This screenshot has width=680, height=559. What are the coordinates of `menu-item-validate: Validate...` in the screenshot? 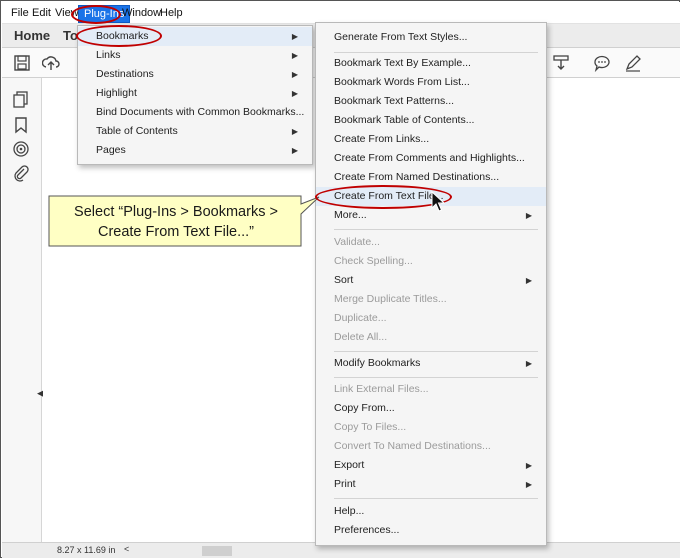 It's located at (431, 242).